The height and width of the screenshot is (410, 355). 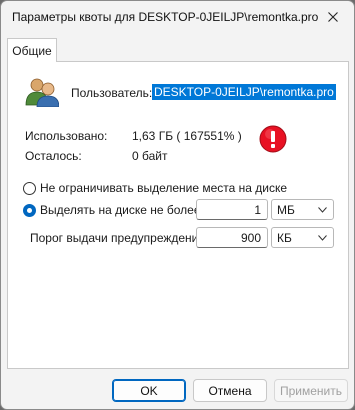 What do you see at coordinates (29, 188) in the screenshot?
I see `no-limit-radio` at bounding box center [29, 188].